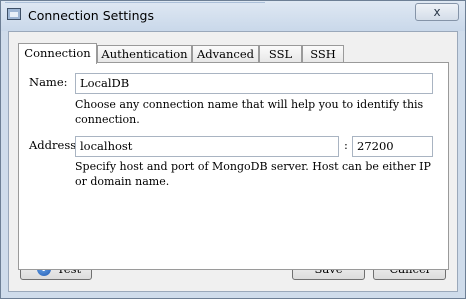 This screenshot has width=466, height=299. I want to click on background-artifact, so click(135, 2).